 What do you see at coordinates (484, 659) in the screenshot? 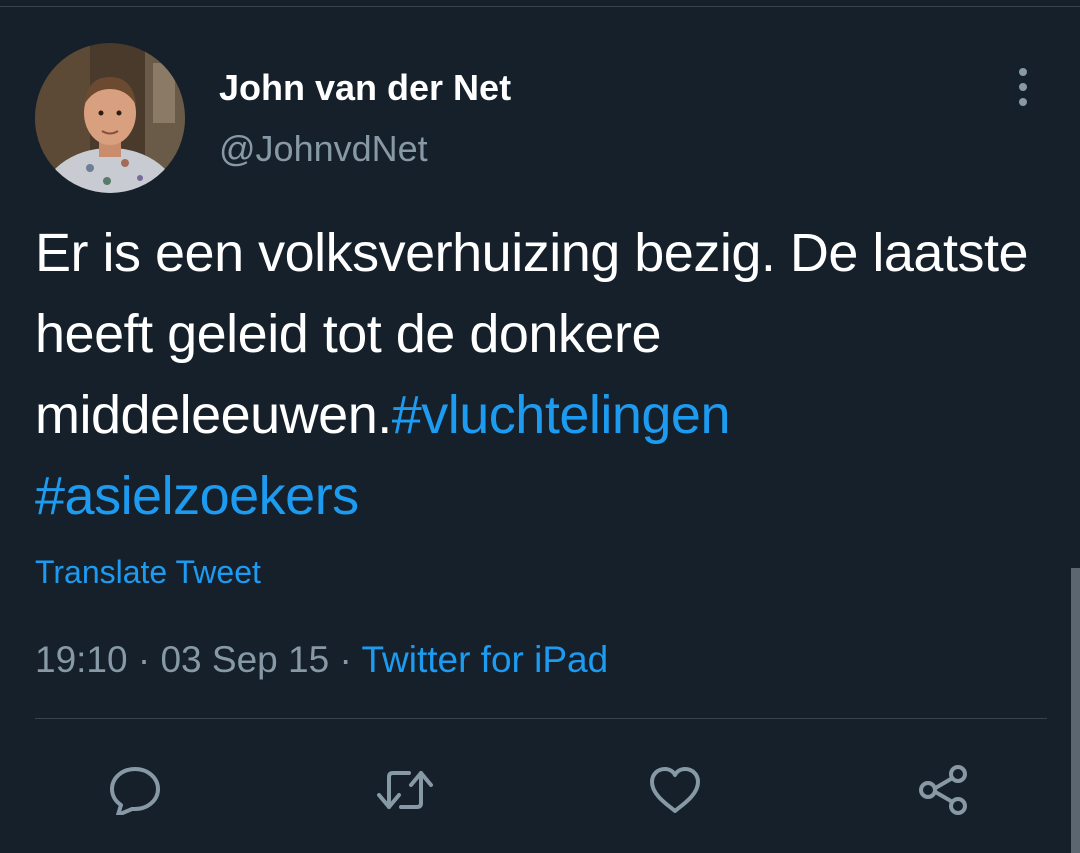
I see `tweet-source-link: Twitter for iPad` at bounding box center [484, 659].